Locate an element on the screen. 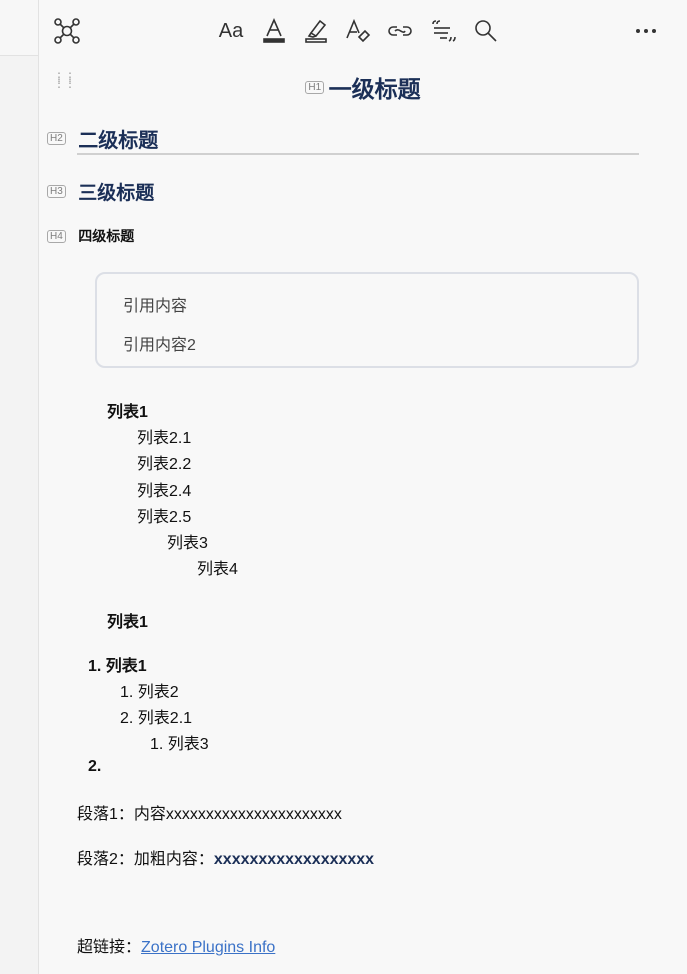 The height and width of the screenshot is (974, 687). paragraph-label: 段落1：内容 is located at coordinates (121, 814).